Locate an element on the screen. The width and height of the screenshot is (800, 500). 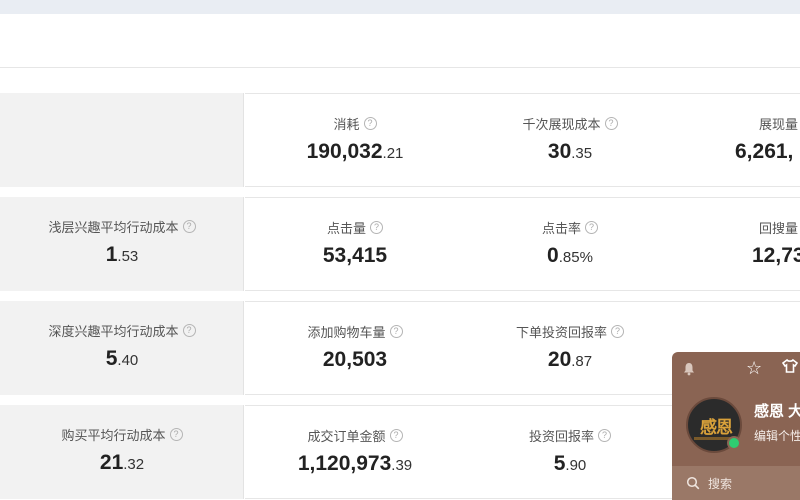
row-left-panel: 购买平均行动成本? 21.32 is located at coordinates (122, 452).